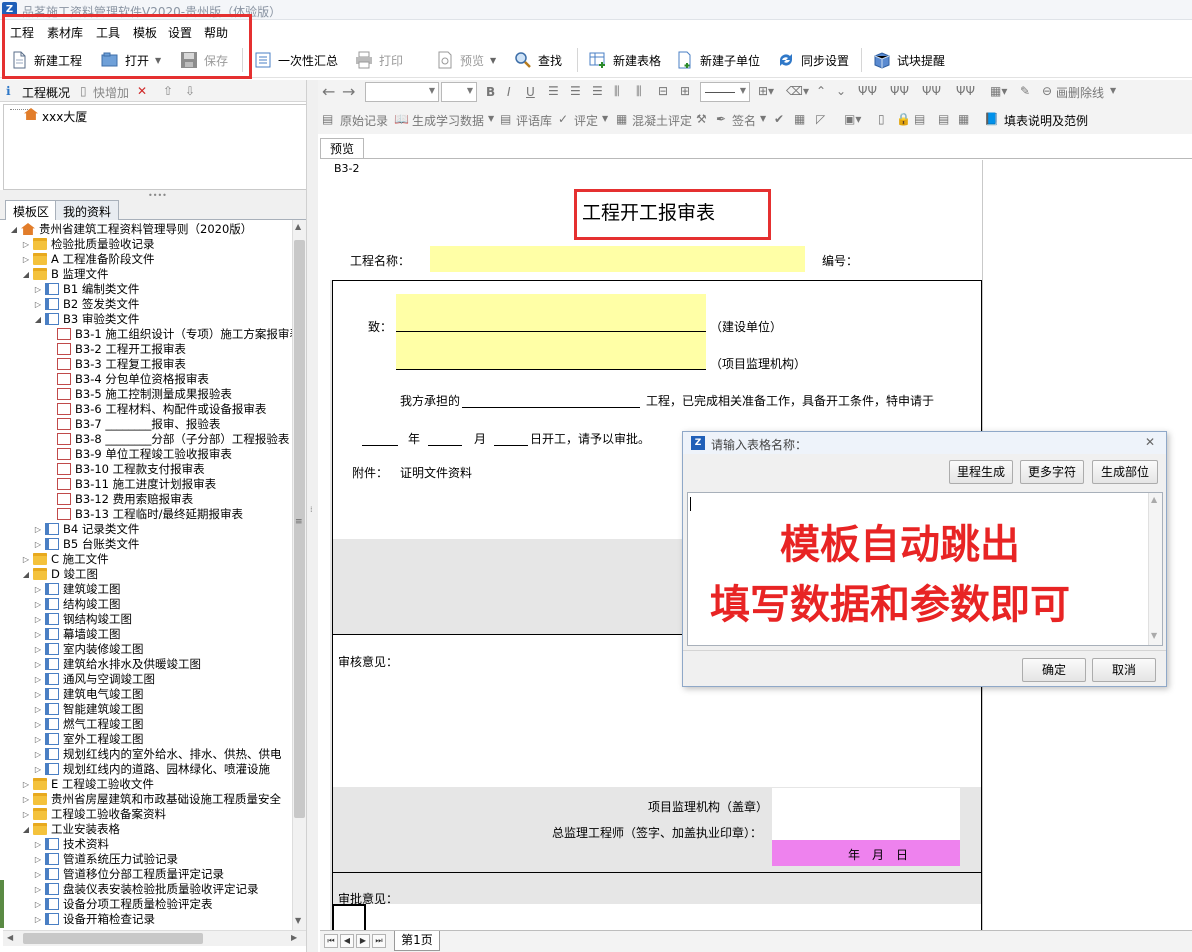 The width and height of the screenshot is (1192, 952). Describe the element at coordinates (147, 859) in the screenshot. I see `tree-node: ▷ 管道系统压力试验记录` at that location.